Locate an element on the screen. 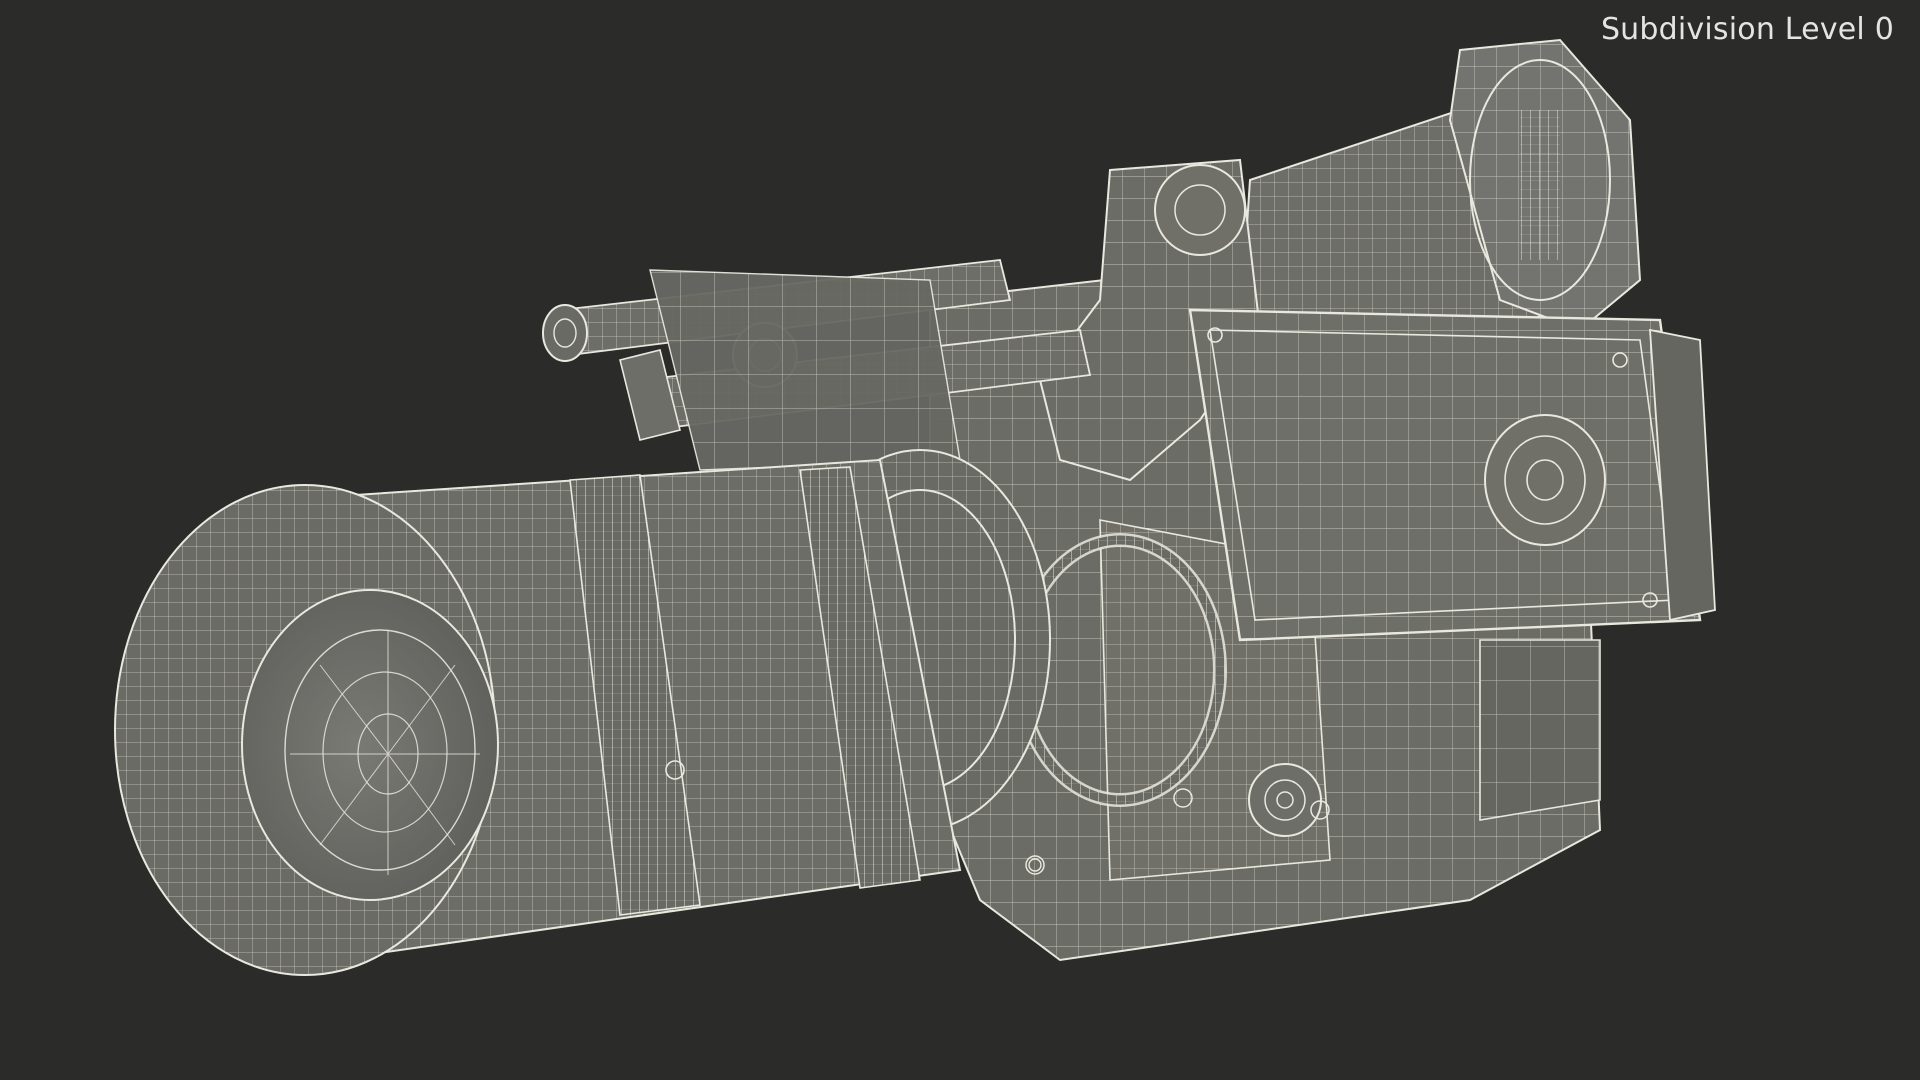 Image resolution: width=1920 pixels, height=1080 pixels. subdivision-level-label: Subdivision Level 0 is located at coordinates (1747, 29).